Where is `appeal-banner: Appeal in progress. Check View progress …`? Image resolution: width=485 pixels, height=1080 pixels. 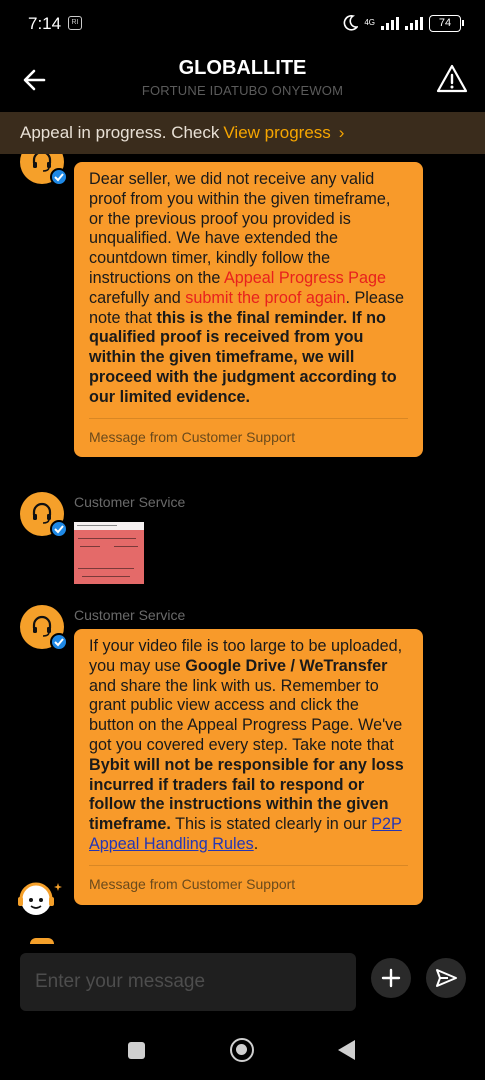
appeal-banner: Appeal in progress. Check View progress … is located at coordinates (242, 133).